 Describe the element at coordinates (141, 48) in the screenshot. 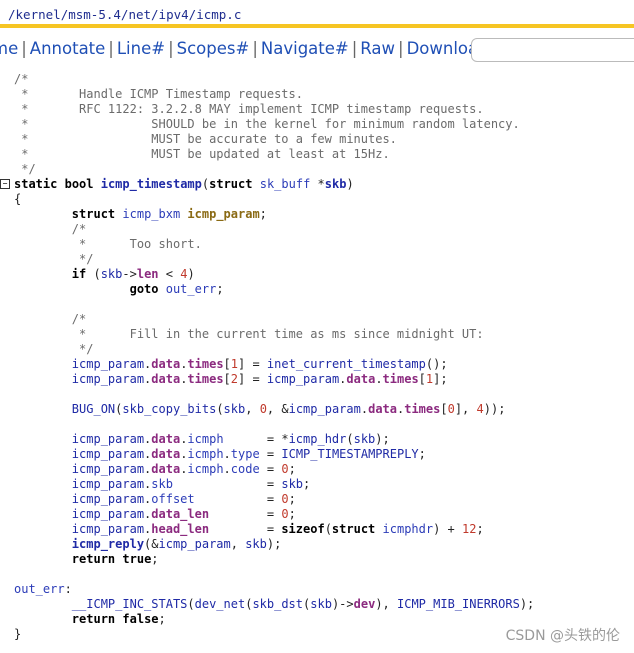

I see `nav-line-numbers: Line#` at that location.